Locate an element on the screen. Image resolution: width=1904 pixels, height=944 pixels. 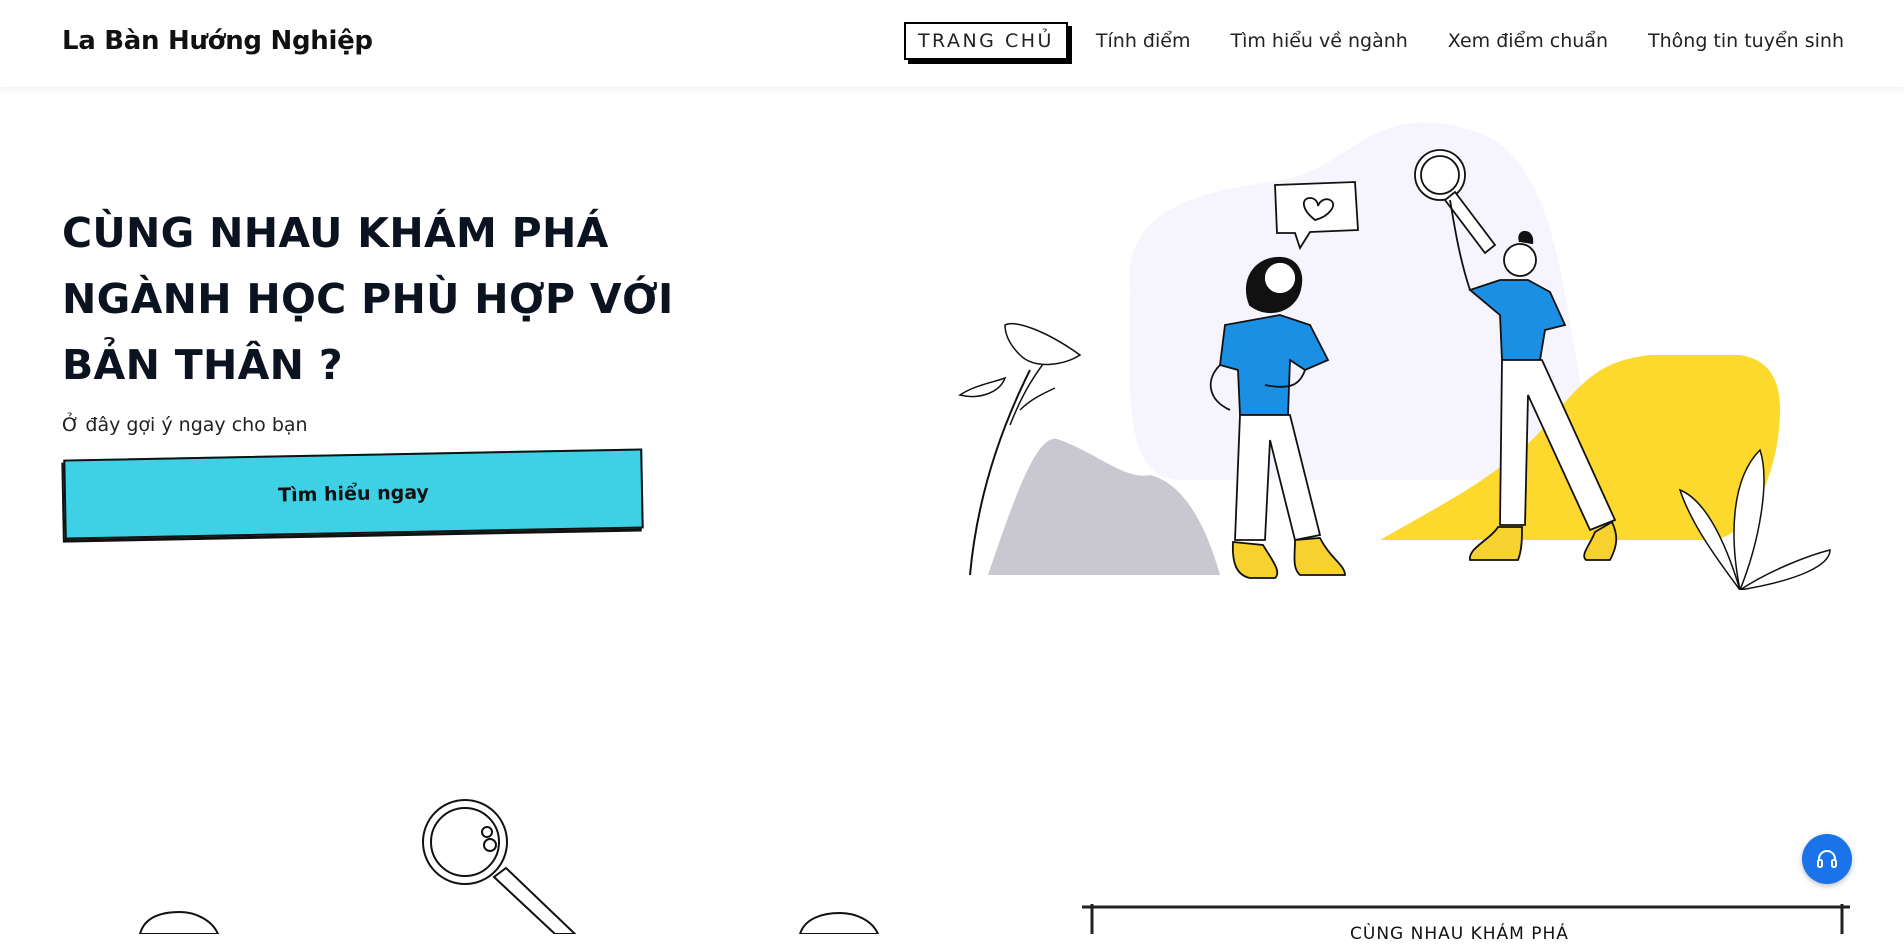
nav-thong-tin-tuyen-sinh: Thông tin tuyển sinh is located at coordinates (1746, 41).